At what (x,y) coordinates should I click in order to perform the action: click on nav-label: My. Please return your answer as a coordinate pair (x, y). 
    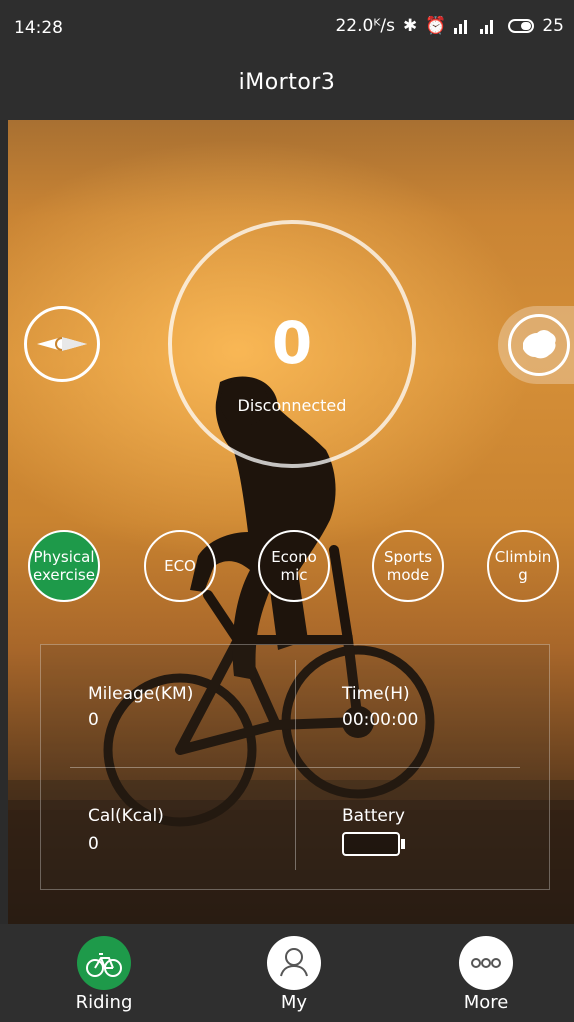
    Looking at the image, I should click on (294, 1002).